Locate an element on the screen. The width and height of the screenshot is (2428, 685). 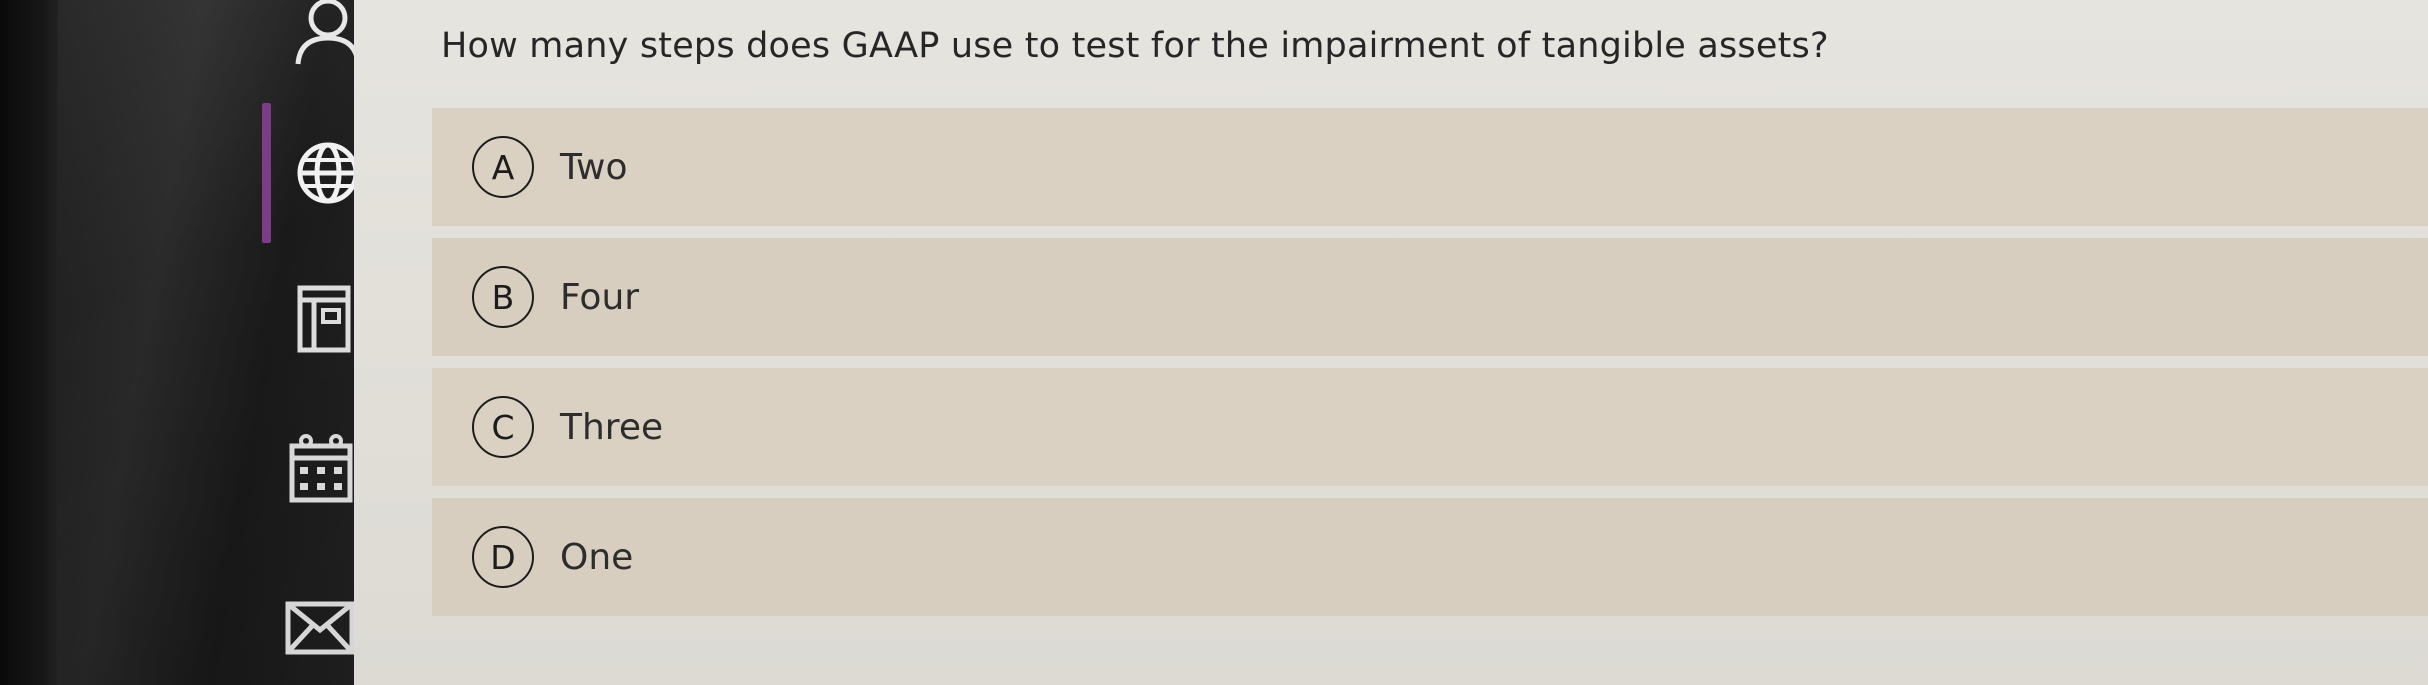
option-label: Two is located at coordinates (594, 167).